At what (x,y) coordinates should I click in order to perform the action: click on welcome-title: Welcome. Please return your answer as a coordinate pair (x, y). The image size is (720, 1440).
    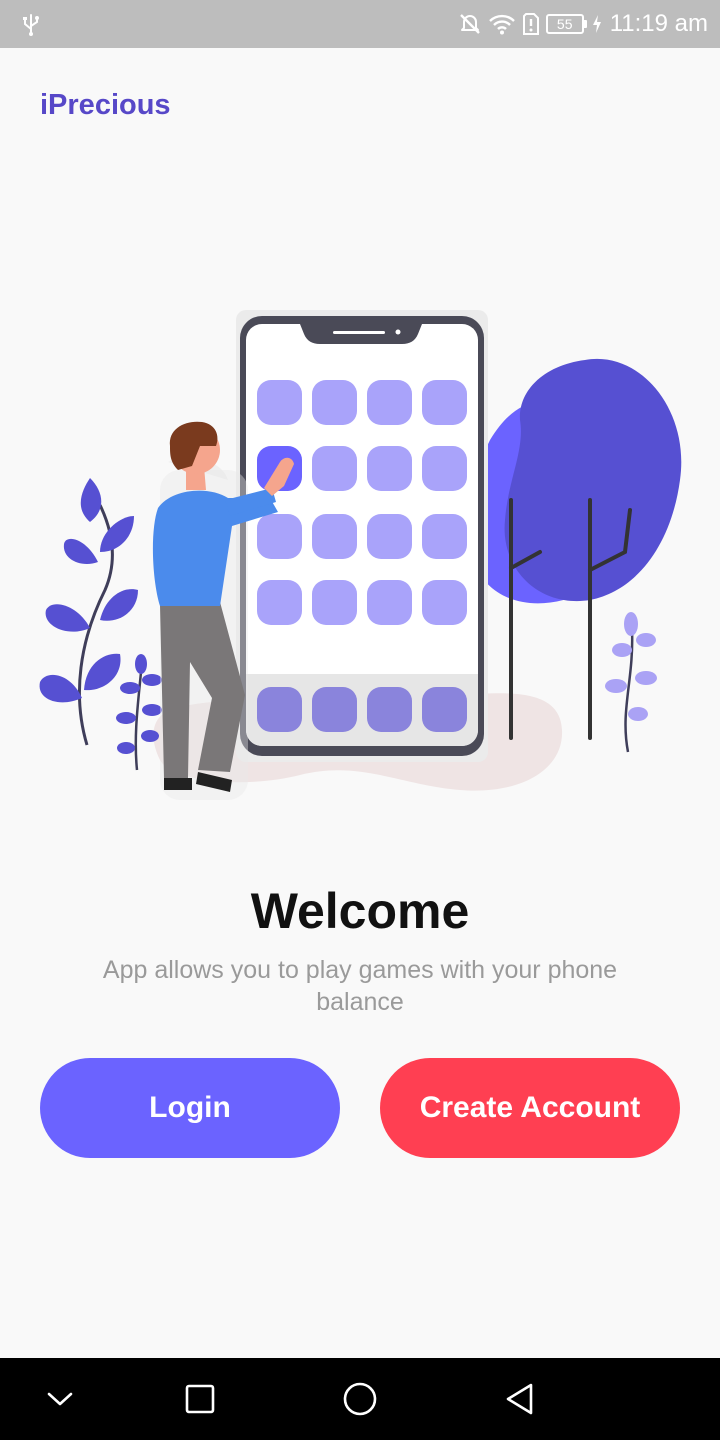
    Looking at the image, I should click on (360, 911).